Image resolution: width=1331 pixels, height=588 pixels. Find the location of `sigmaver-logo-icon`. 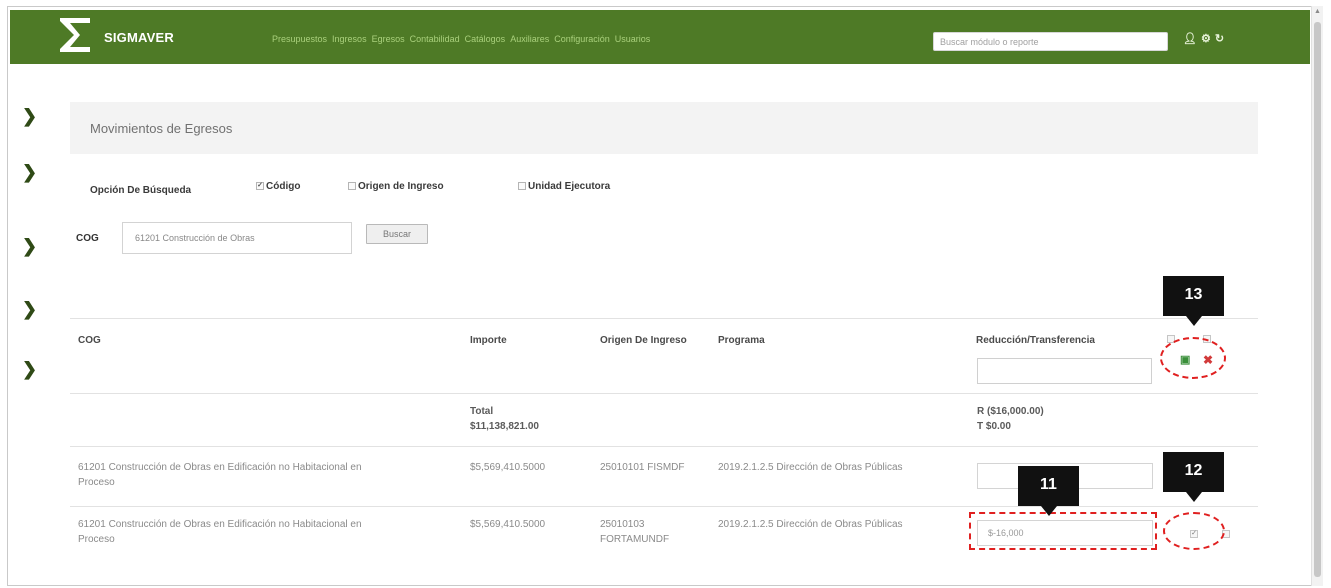

sigmaver-logo-icon is located at coordinates (75, 35).